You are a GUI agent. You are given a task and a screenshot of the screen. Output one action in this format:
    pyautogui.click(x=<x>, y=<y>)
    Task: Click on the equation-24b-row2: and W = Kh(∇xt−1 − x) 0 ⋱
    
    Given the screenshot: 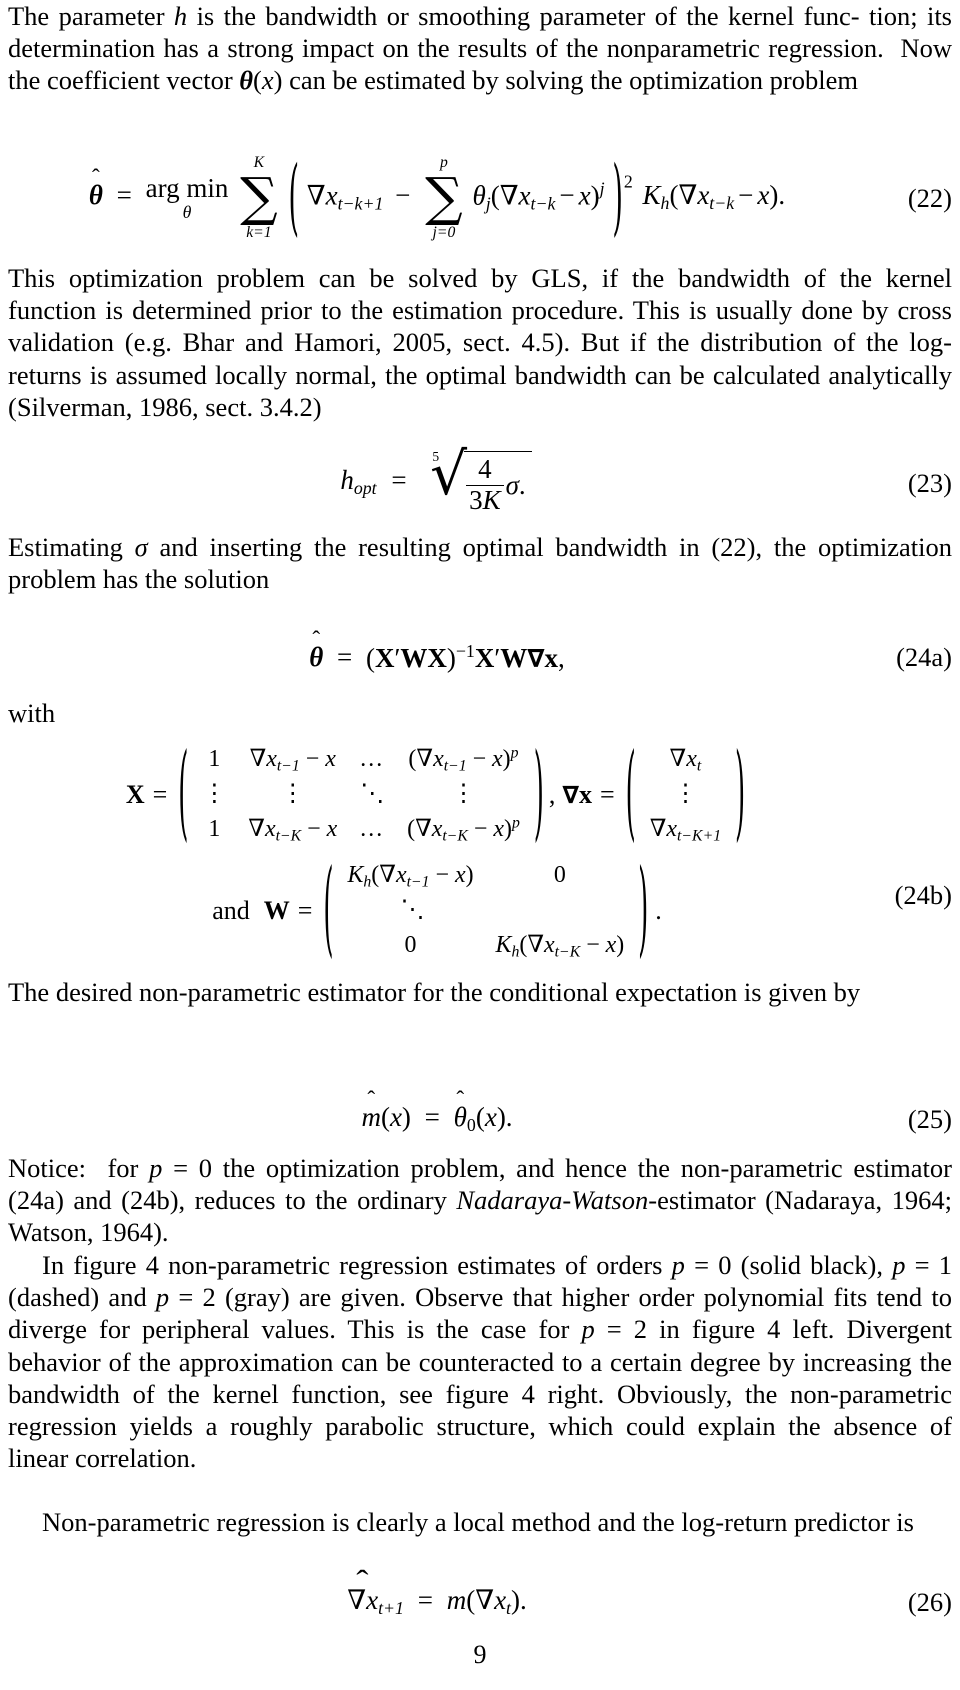 What is the action you would take?
    pyautogui.click(x=480, y=911)
    